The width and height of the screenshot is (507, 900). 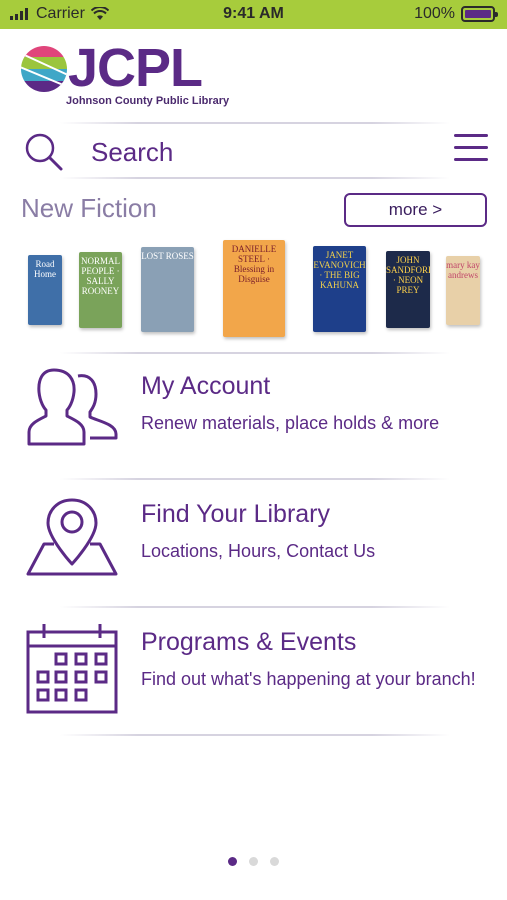 What do you see at coordinates (89, 208) in the screenshot?
I see `new-fiction-title: New Fiction` at bounding box center [89, 208].